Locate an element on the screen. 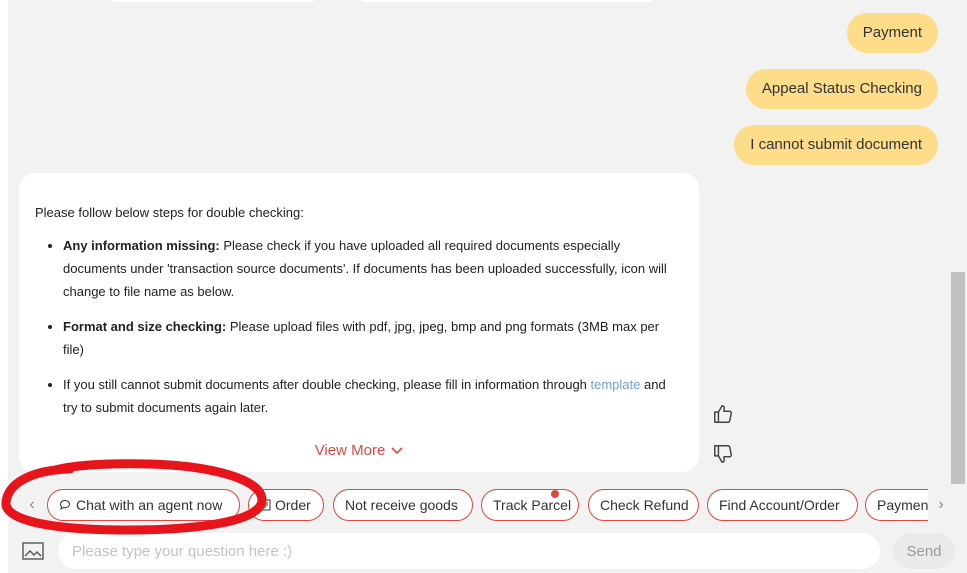  thumbs-down-button is located at coordinates (723, 456).